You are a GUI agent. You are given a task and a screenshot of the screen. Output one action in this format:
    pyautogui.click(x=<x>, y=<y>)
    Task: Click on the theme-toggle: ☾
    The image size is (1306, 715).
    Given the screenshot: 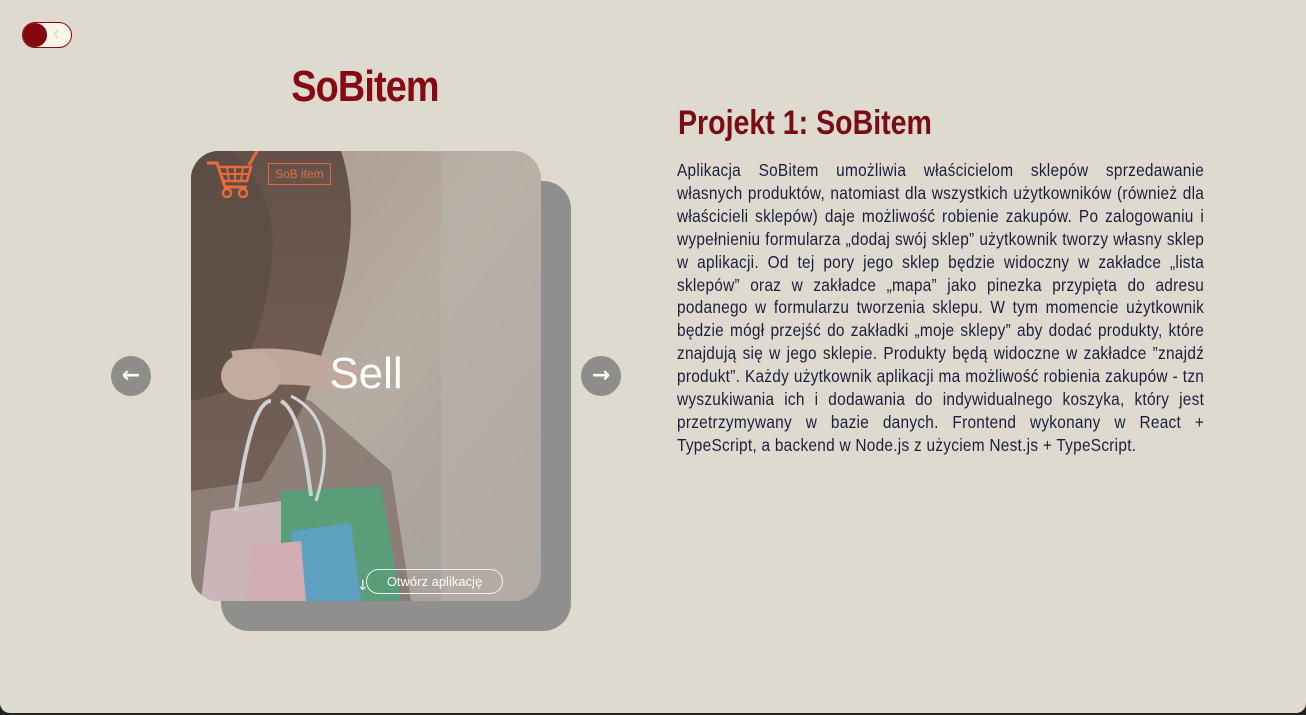 What is the action you would take?
    pyautogui.click(x=47, y=35)
    